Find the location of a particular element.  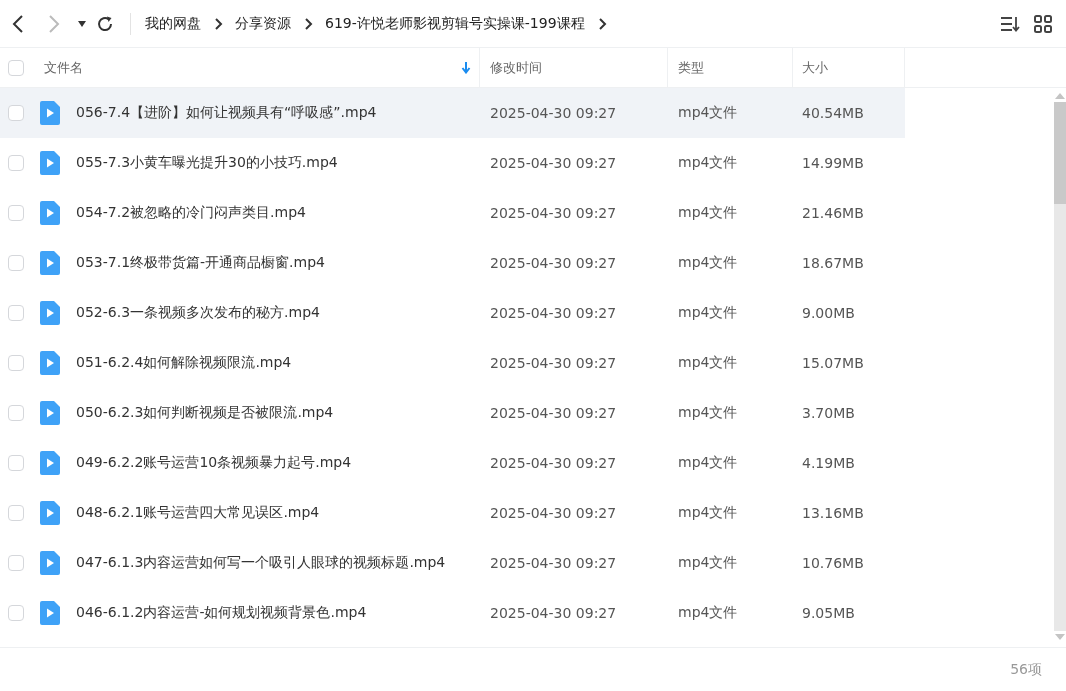

file-size: 9.00MB is located at coordinates (828, 313).